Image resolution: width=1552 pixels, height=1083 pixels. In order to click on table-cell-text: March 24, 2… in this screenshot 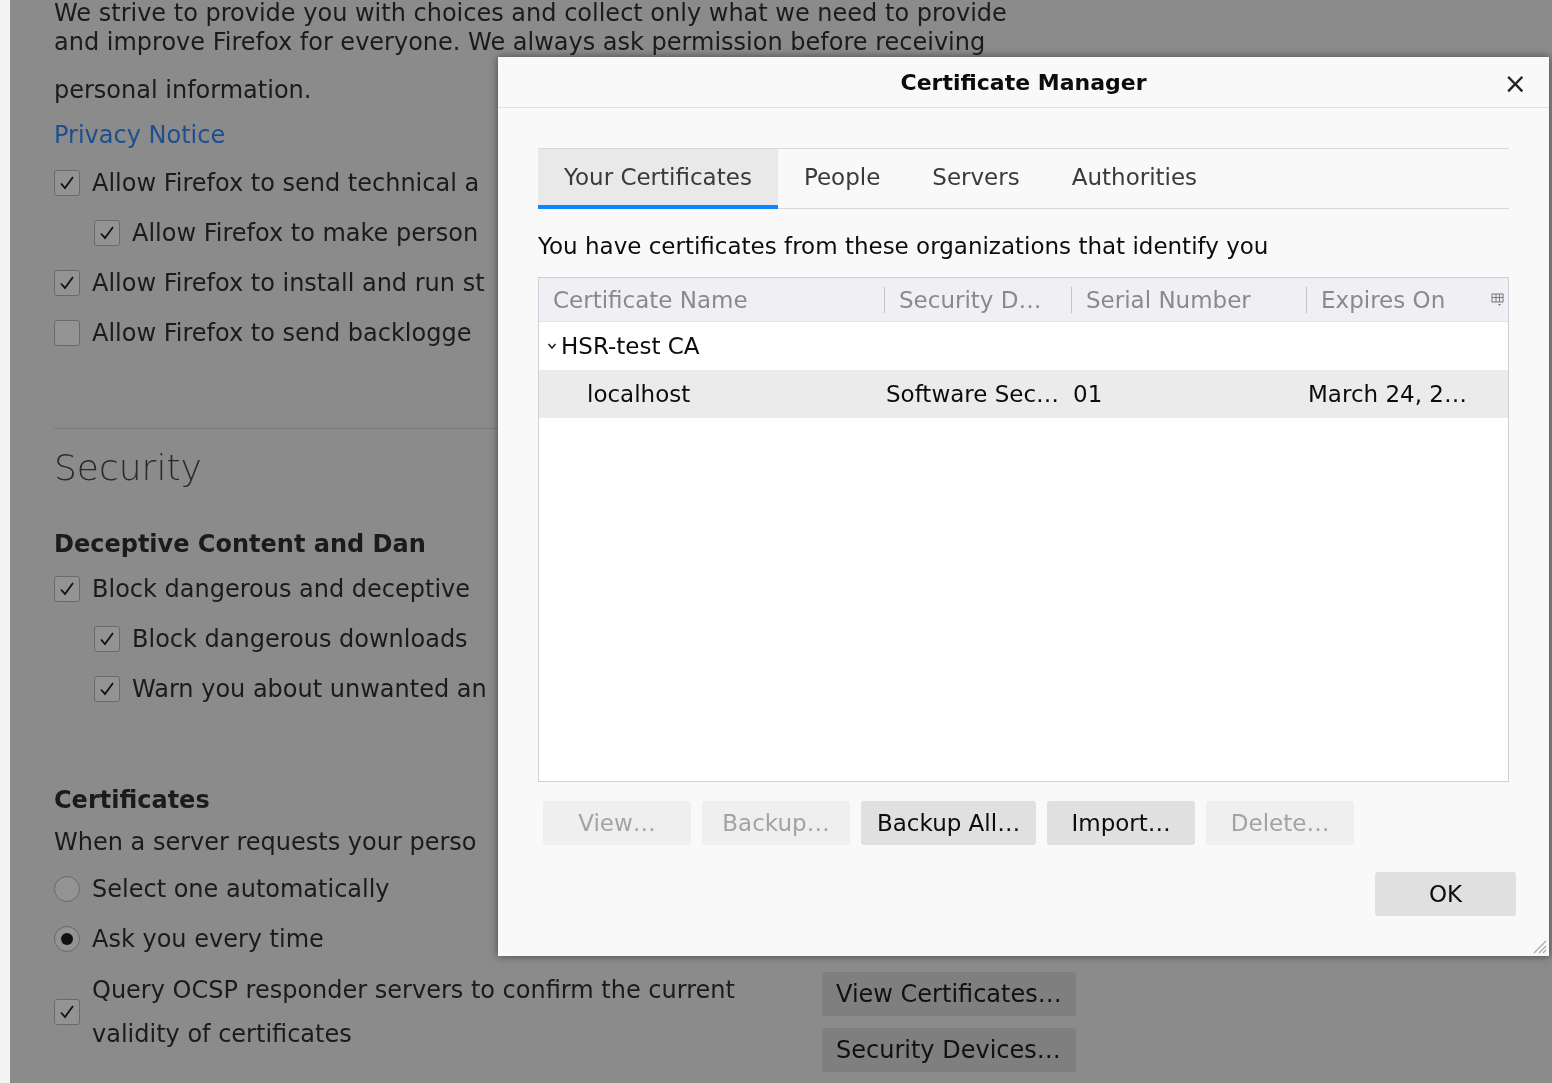, I will do `click(1387, 394)`.